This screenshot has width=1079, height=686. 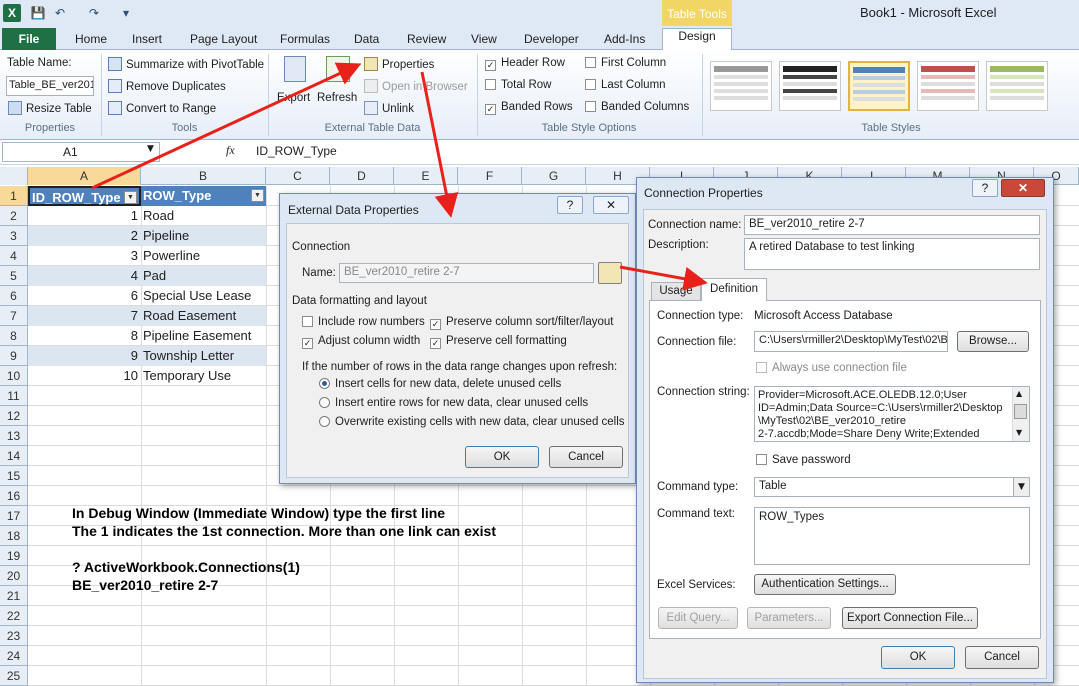 I want to click on redo-icon: ↷, so click(x=94, y=13).